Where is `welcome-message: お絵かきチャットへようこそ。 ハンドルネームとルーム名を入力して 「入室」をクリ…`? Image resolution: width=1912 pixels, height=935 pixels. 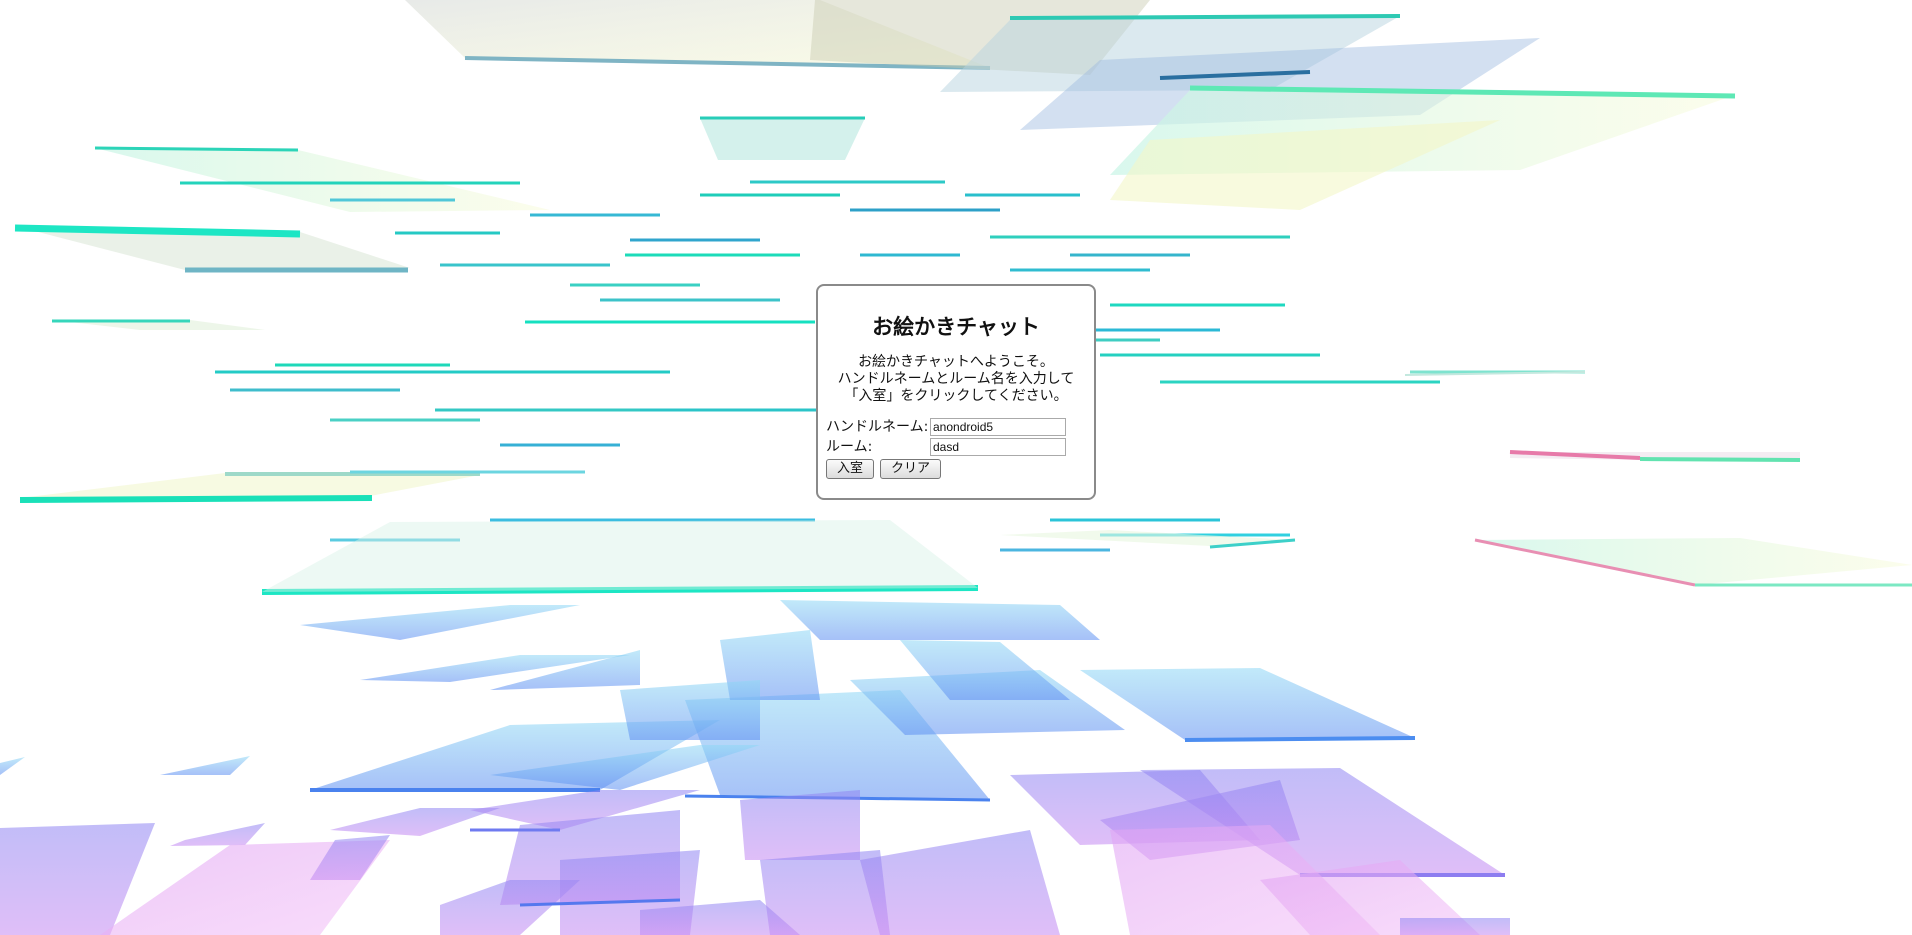 welcome-message: お絵かきチャットへようこそ。 ハンドルネームとルーム名を入力して 「入室」をクリ… is located at coordinates (956, 379).